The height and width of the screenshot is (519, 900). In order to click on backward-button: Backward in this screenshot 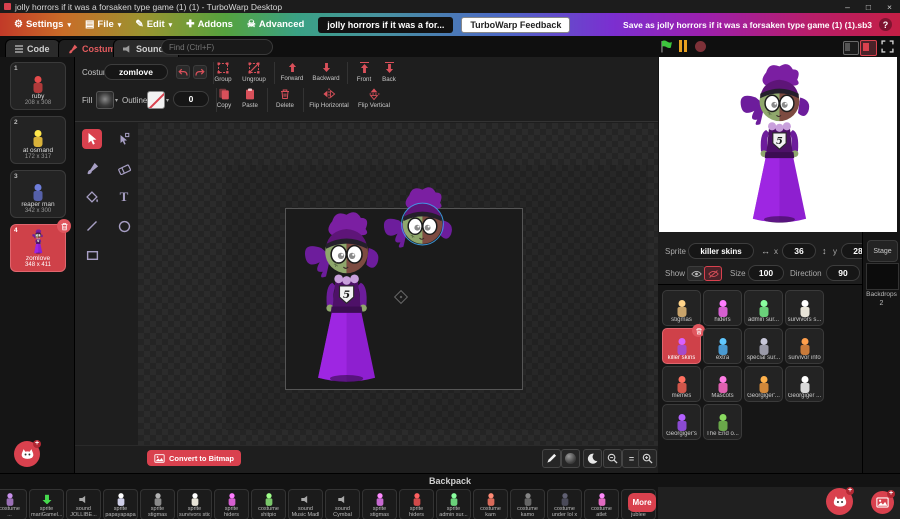, I will do `click(326, 72)`.